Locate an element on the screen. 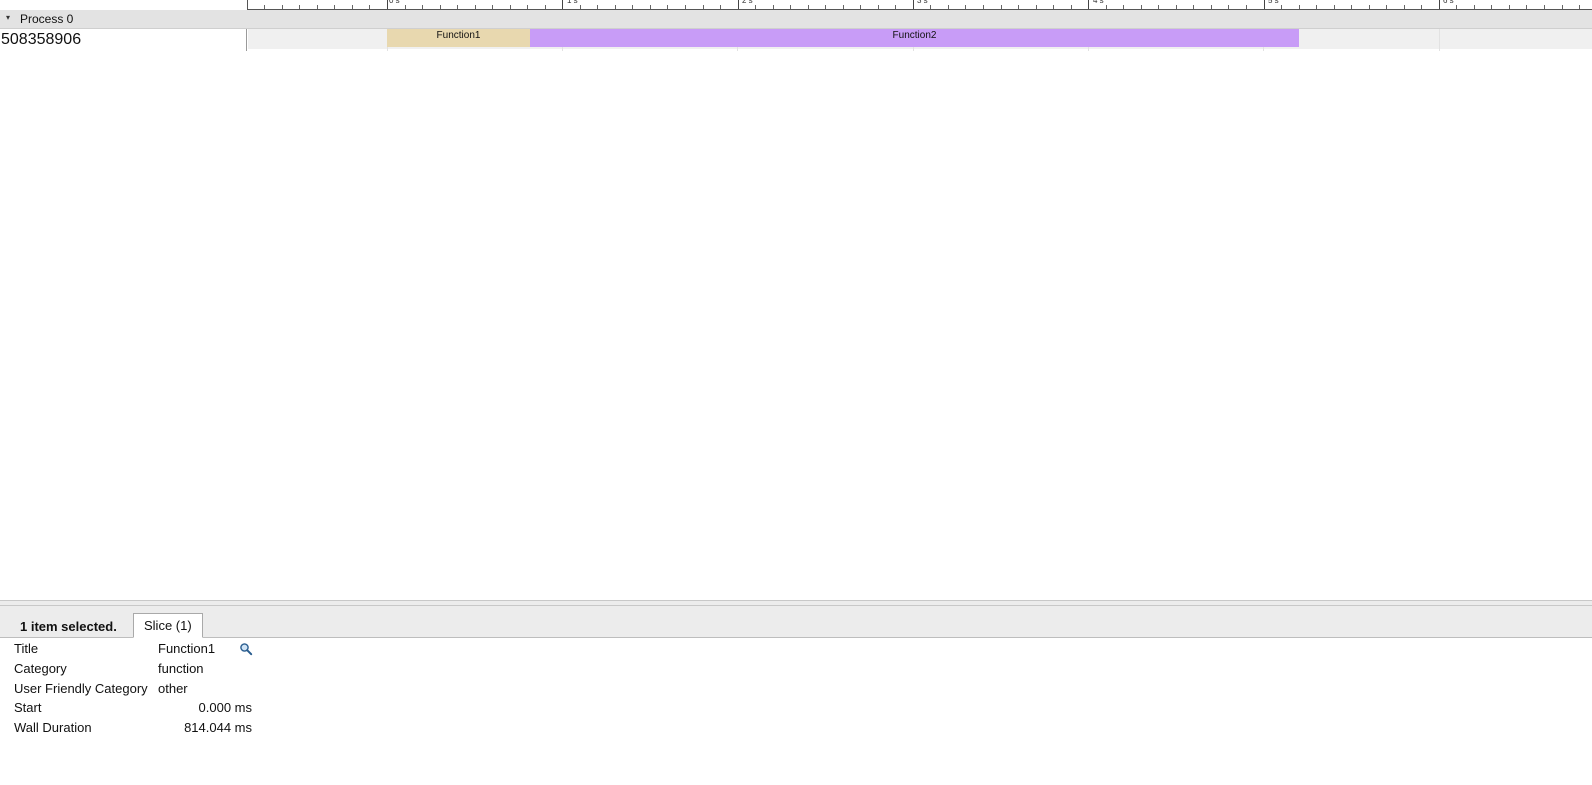 This screenshot has width=1592, height=785. detail-key: Category is located at coordinates (40, 668).